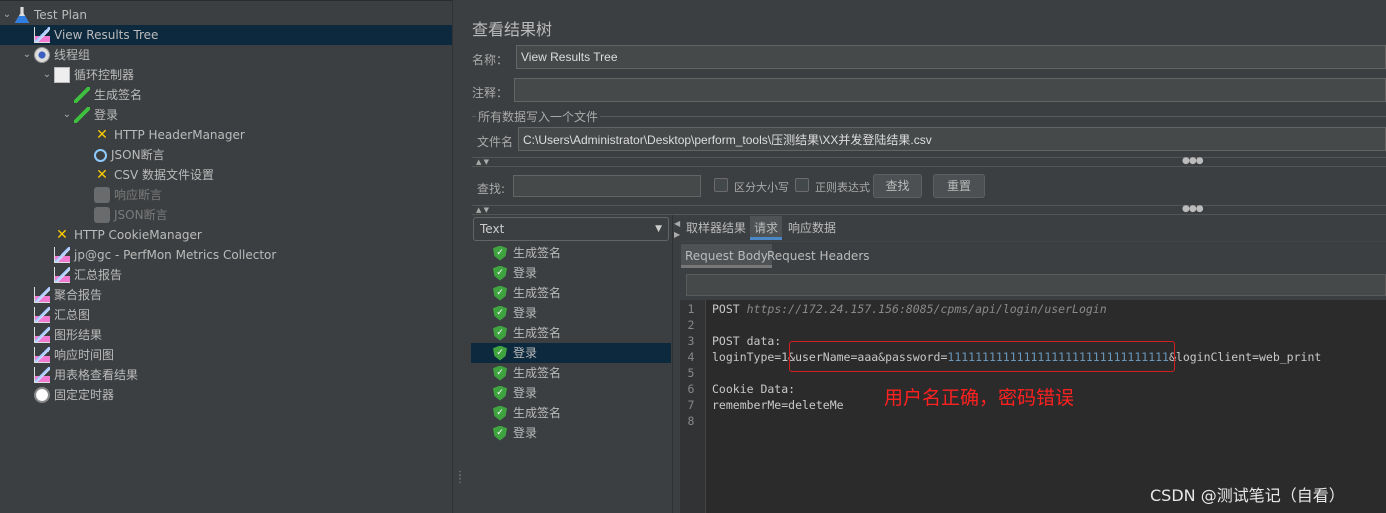  I want to click on tree-item: ⌄ Test Plan, so click(43, 15).